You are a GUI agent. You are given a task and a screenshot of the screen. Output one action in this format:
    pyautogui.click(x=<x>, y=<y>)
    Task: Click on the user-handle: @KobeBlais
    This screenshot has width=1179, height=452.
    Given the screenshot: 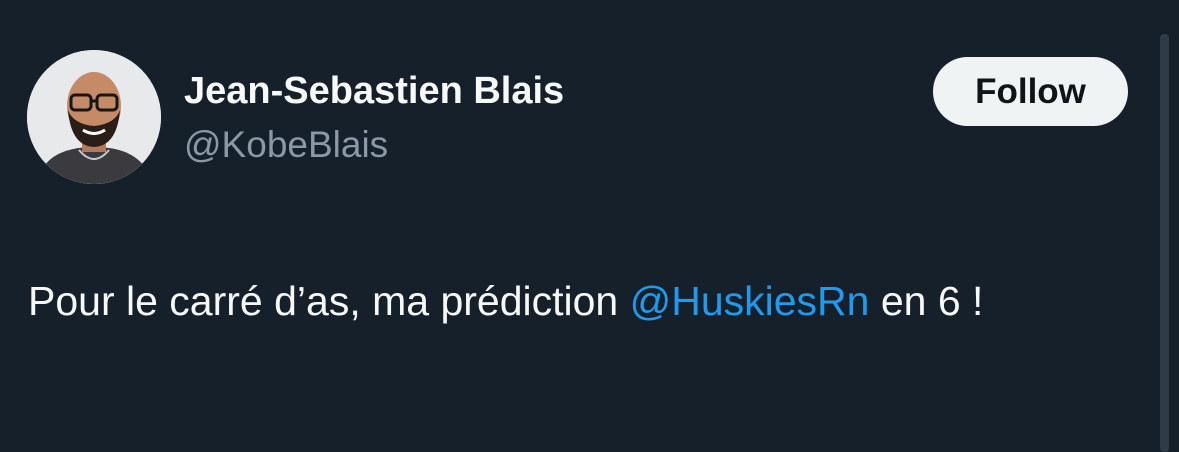 What is the action you would take?
    pyautogui.click(x=286, y=145)
    